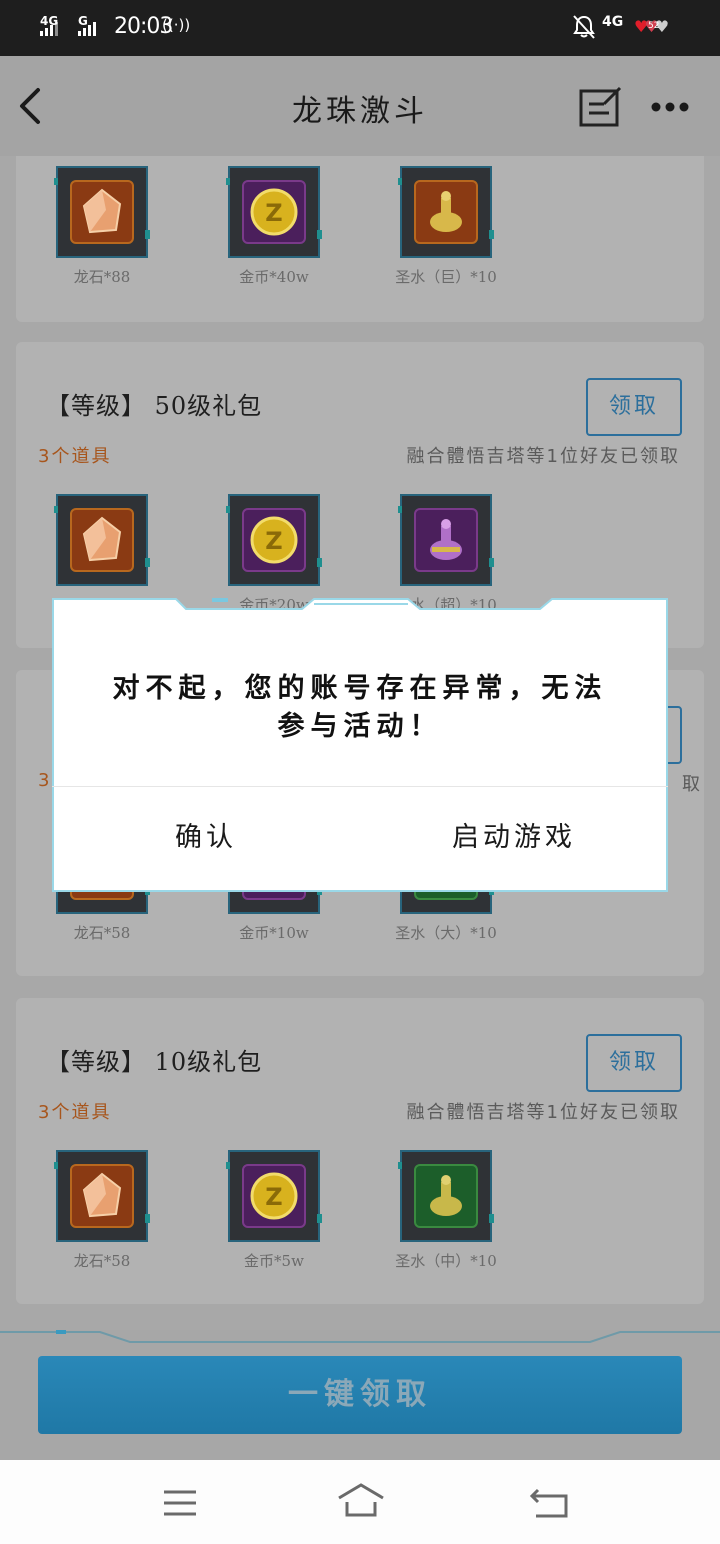  I want to click on bottom-action-bar: 一键领取, so click(360, 1395).